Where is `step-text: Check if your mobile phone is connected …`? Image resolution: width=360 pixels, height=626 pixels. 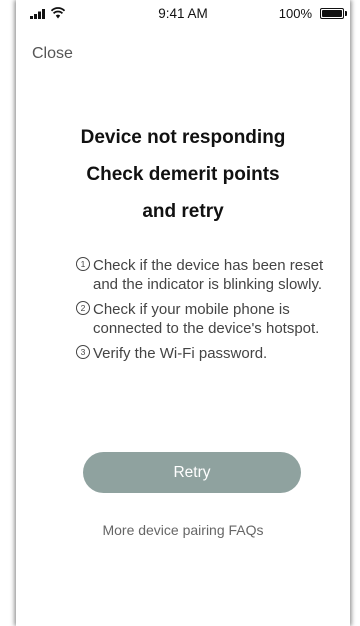
step-text: Check if your mobile phone is connected … is located at coordinates (206, 319).